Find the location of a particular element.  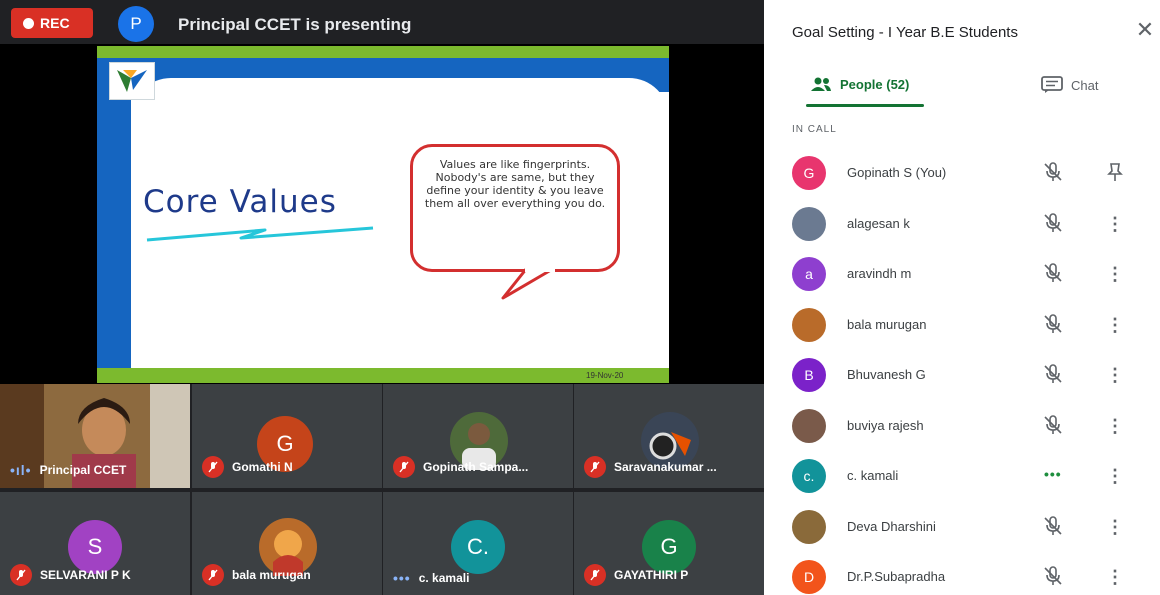

participant-row: a aravindh m ⋮ is located at coordinates (962, 274).